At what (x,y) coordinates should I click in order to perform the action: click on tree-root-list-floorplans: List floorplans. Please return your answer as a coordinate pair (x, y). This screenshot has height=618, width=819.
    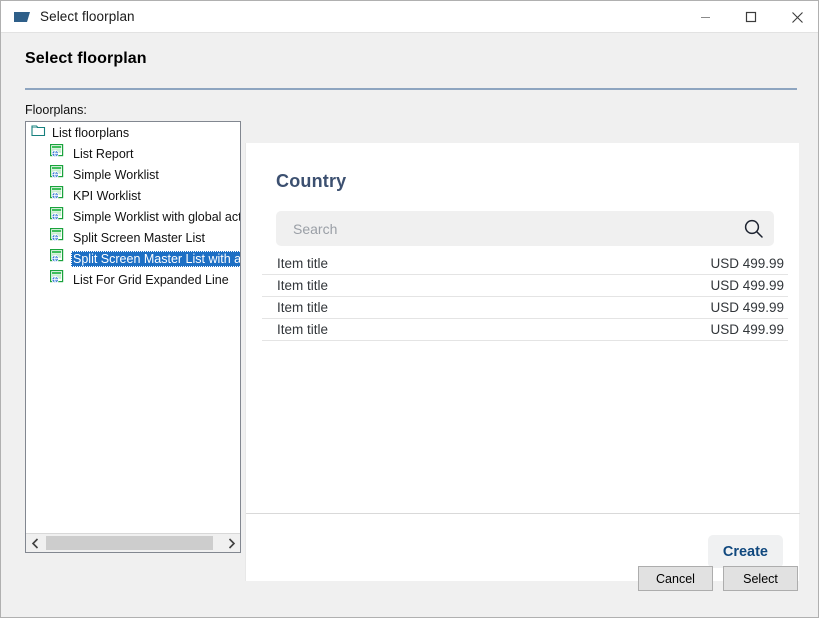
    Looking at the image, I should click on (133, 132).